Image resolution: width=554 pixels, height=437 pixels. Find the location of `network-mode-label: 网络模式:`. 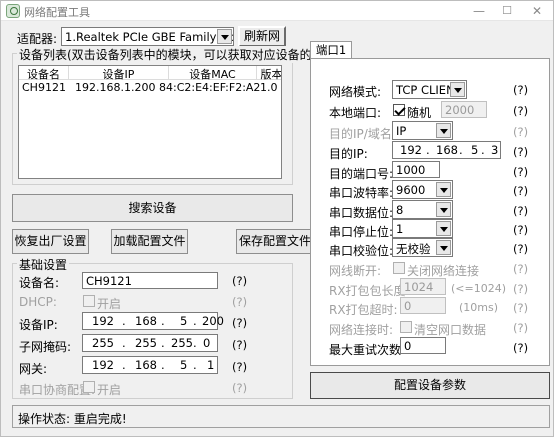

network-mode-label: 网络模式: is located at coordinates (355, 92).